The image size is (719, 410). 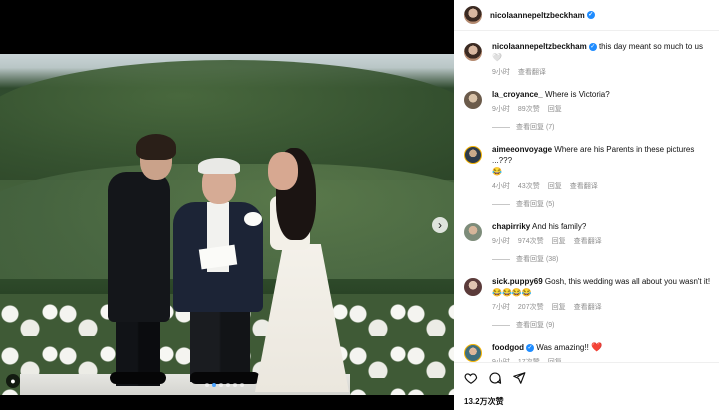 I want to click on comment-text: la_croyance_ Where is Victoria?, so click(x=601, y=94).